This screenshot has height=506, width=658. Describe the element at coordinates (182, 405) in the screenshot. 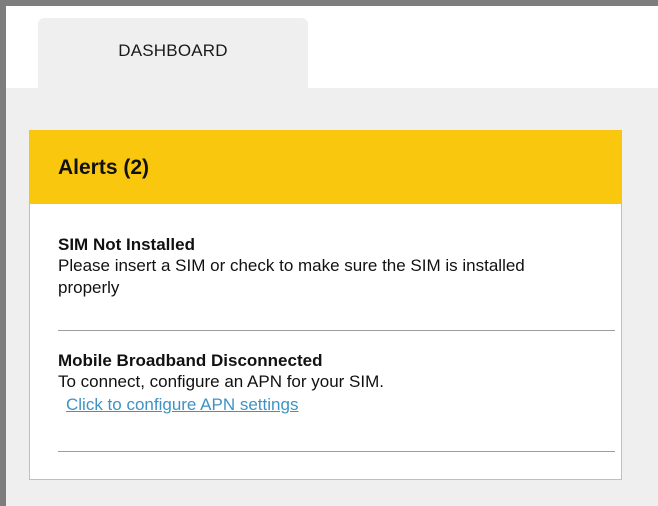

I see `configure-apn-link: Click to configure APN settings` at that location.